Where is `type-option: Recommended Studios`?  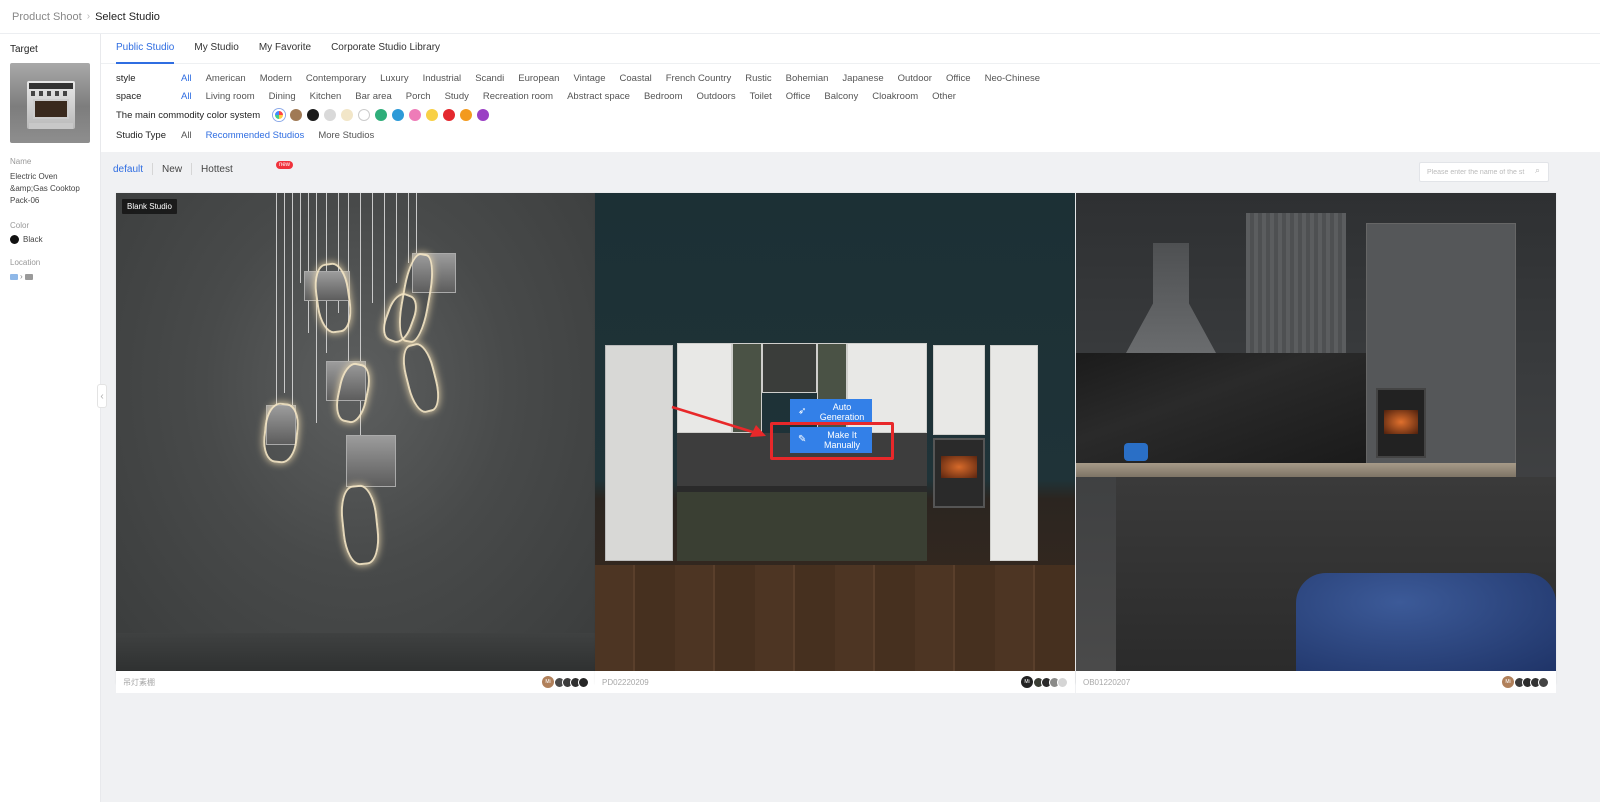 type-option: Recommended Studios is located at coordinates (255, 135).